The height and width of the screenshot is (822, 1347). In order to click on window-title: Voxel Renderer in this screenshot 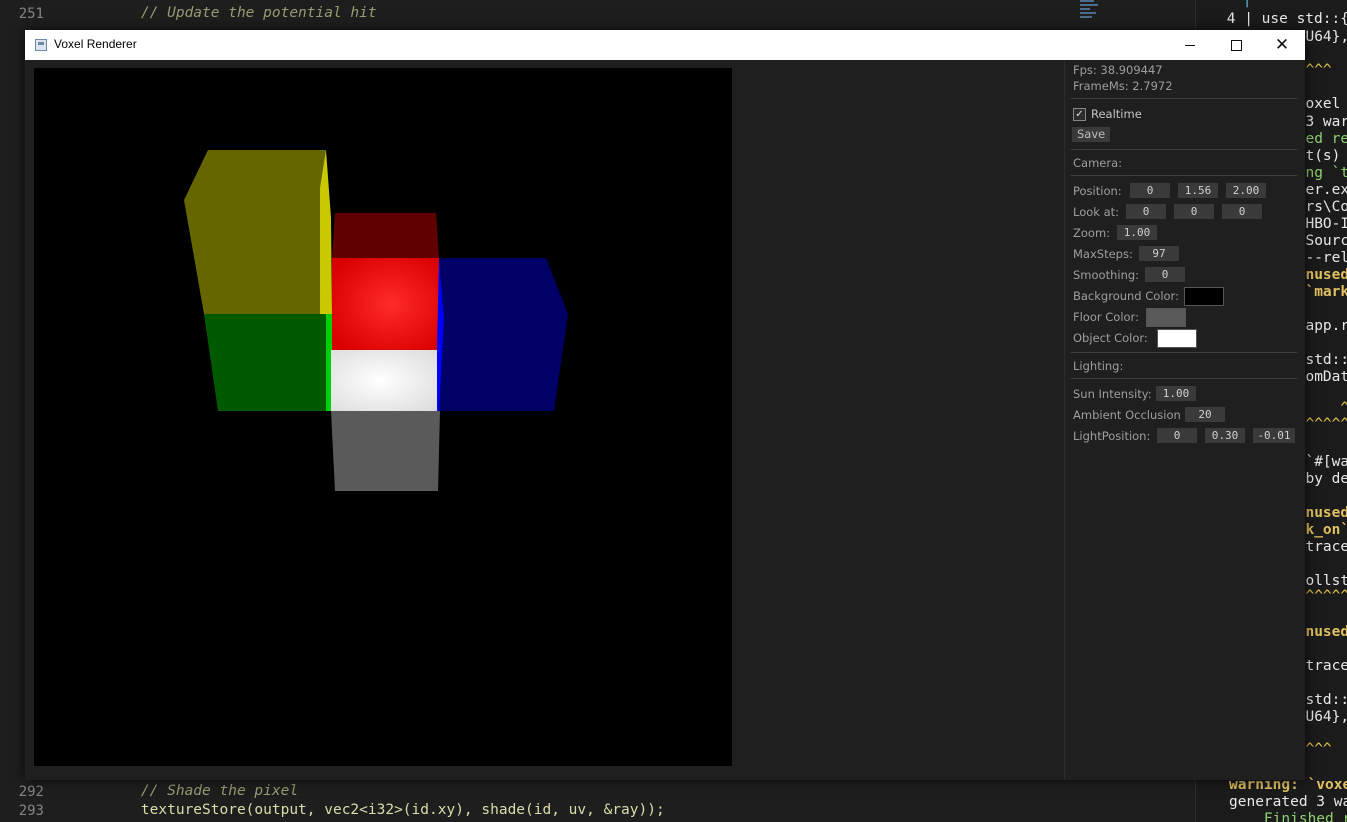, I will do `click(95, 44)`.